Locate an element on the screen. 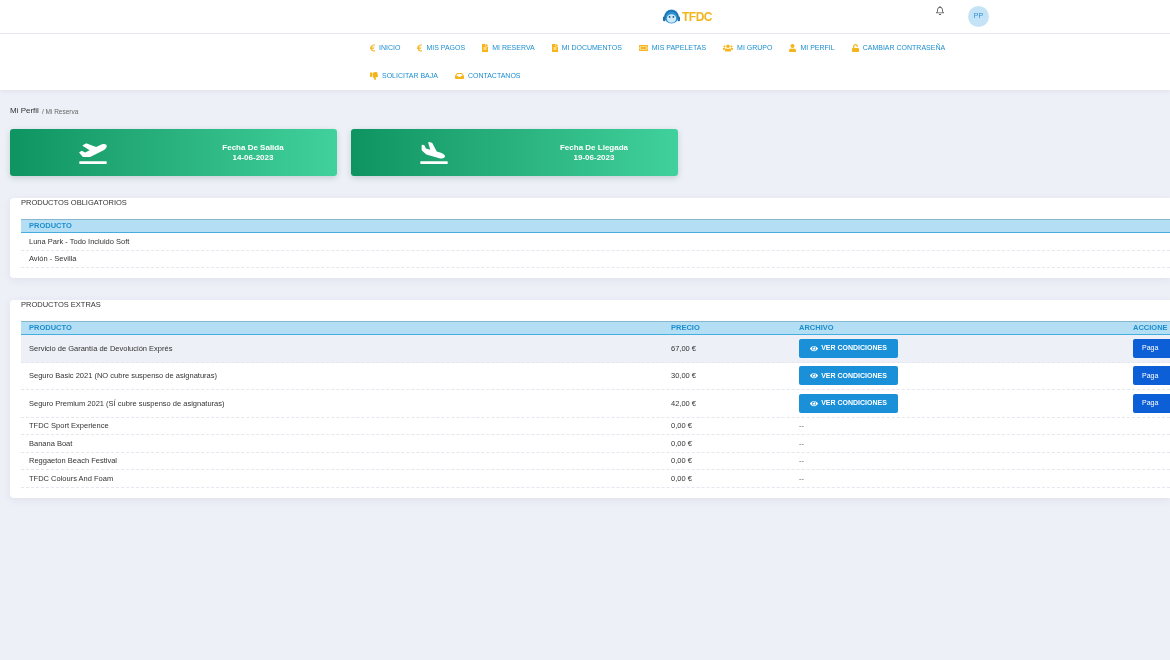  breadcrumb-link: Mi Perfil is located at coordinates (24, 111).